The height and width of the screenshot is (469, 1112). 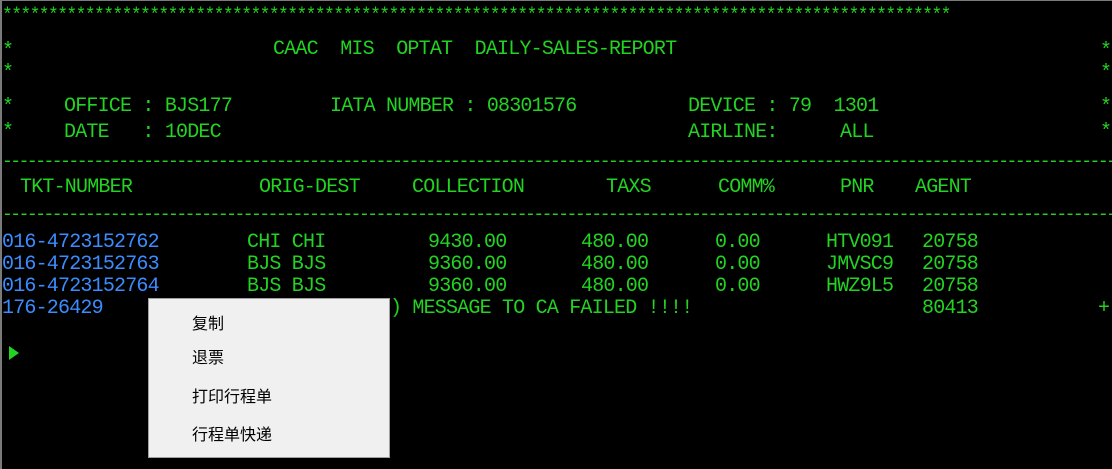 I want to click on collection-cell: 9430.00, so click(x=467, y=242).